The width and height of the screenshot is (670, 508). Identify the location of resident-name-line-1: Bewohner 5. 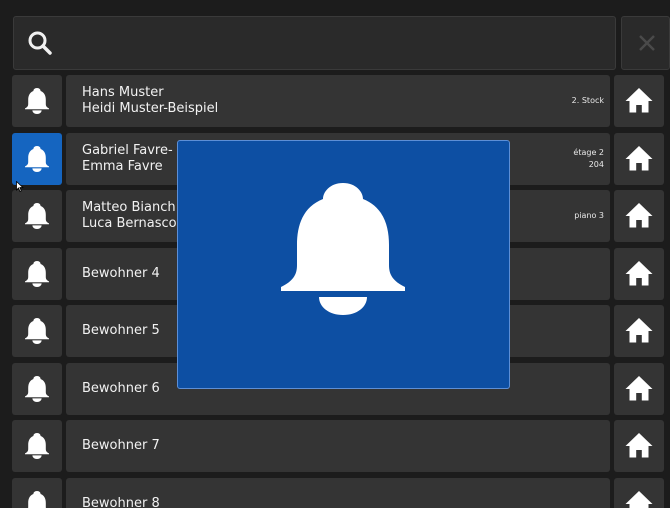
(121, 330).